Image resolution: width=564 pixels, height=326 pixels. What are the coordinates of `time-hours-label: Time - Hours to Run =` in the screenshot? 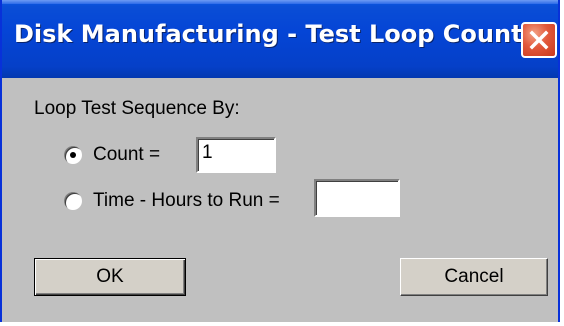 It's located at (186, 200).